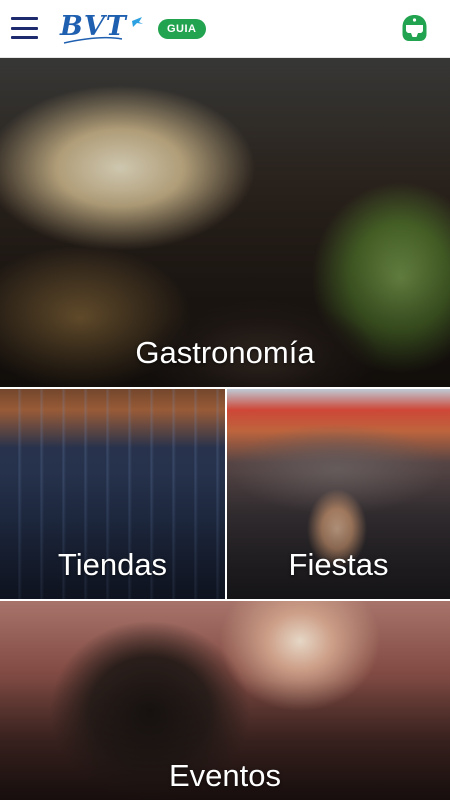  Describe the element at coordinates (414, 28) in the screenshot. I see `helmet-icon` at that location.